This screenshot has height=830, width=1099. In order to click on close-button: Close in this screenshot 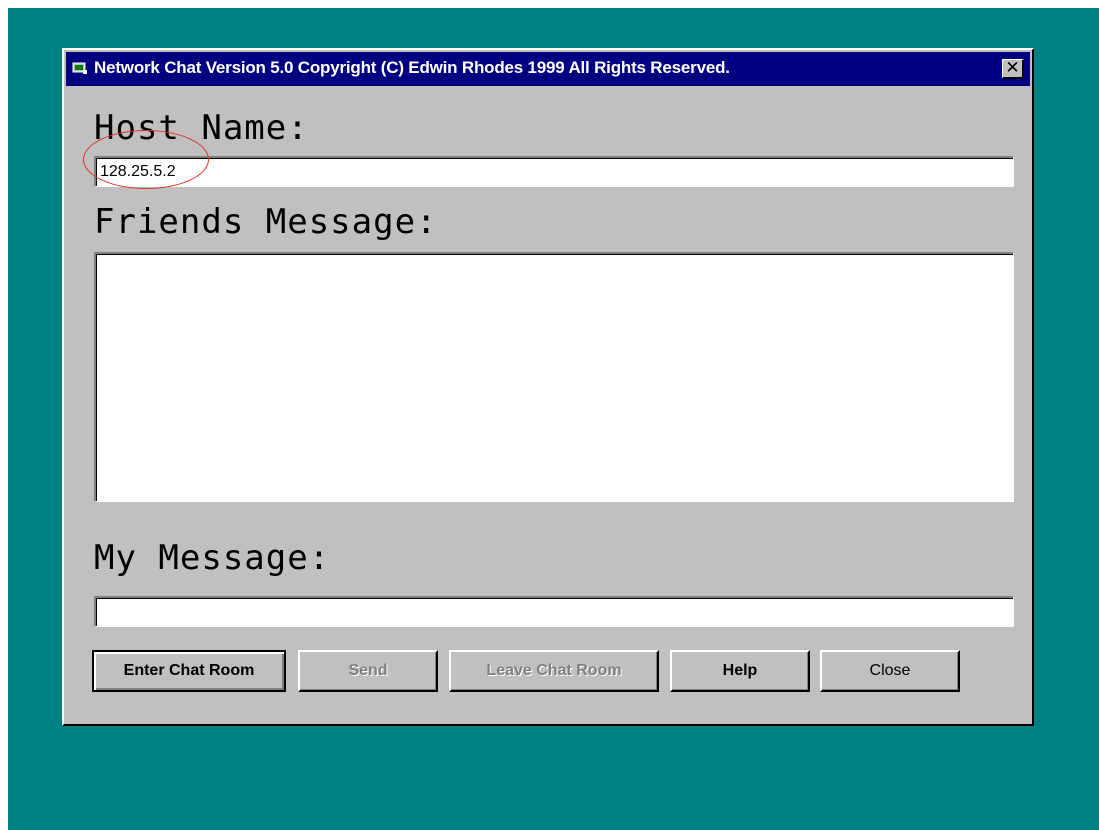, I will do `click(890, 671)`.